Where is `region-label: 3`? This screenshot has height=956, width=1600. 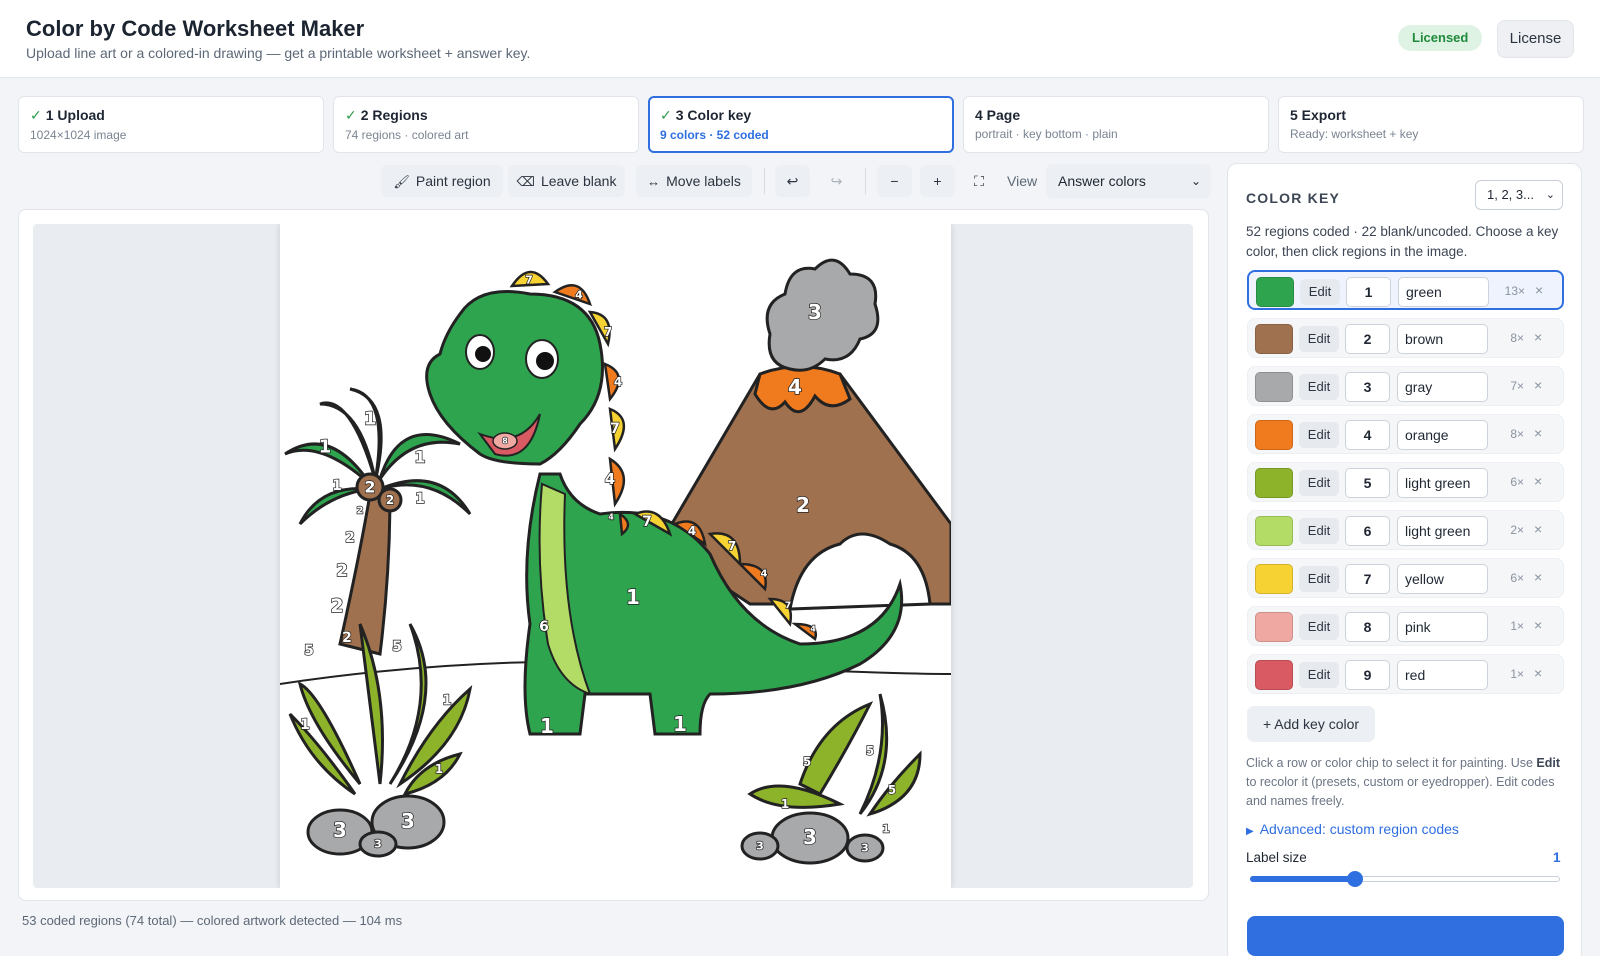 region-label: 3 is located at coordinates (810, 837).